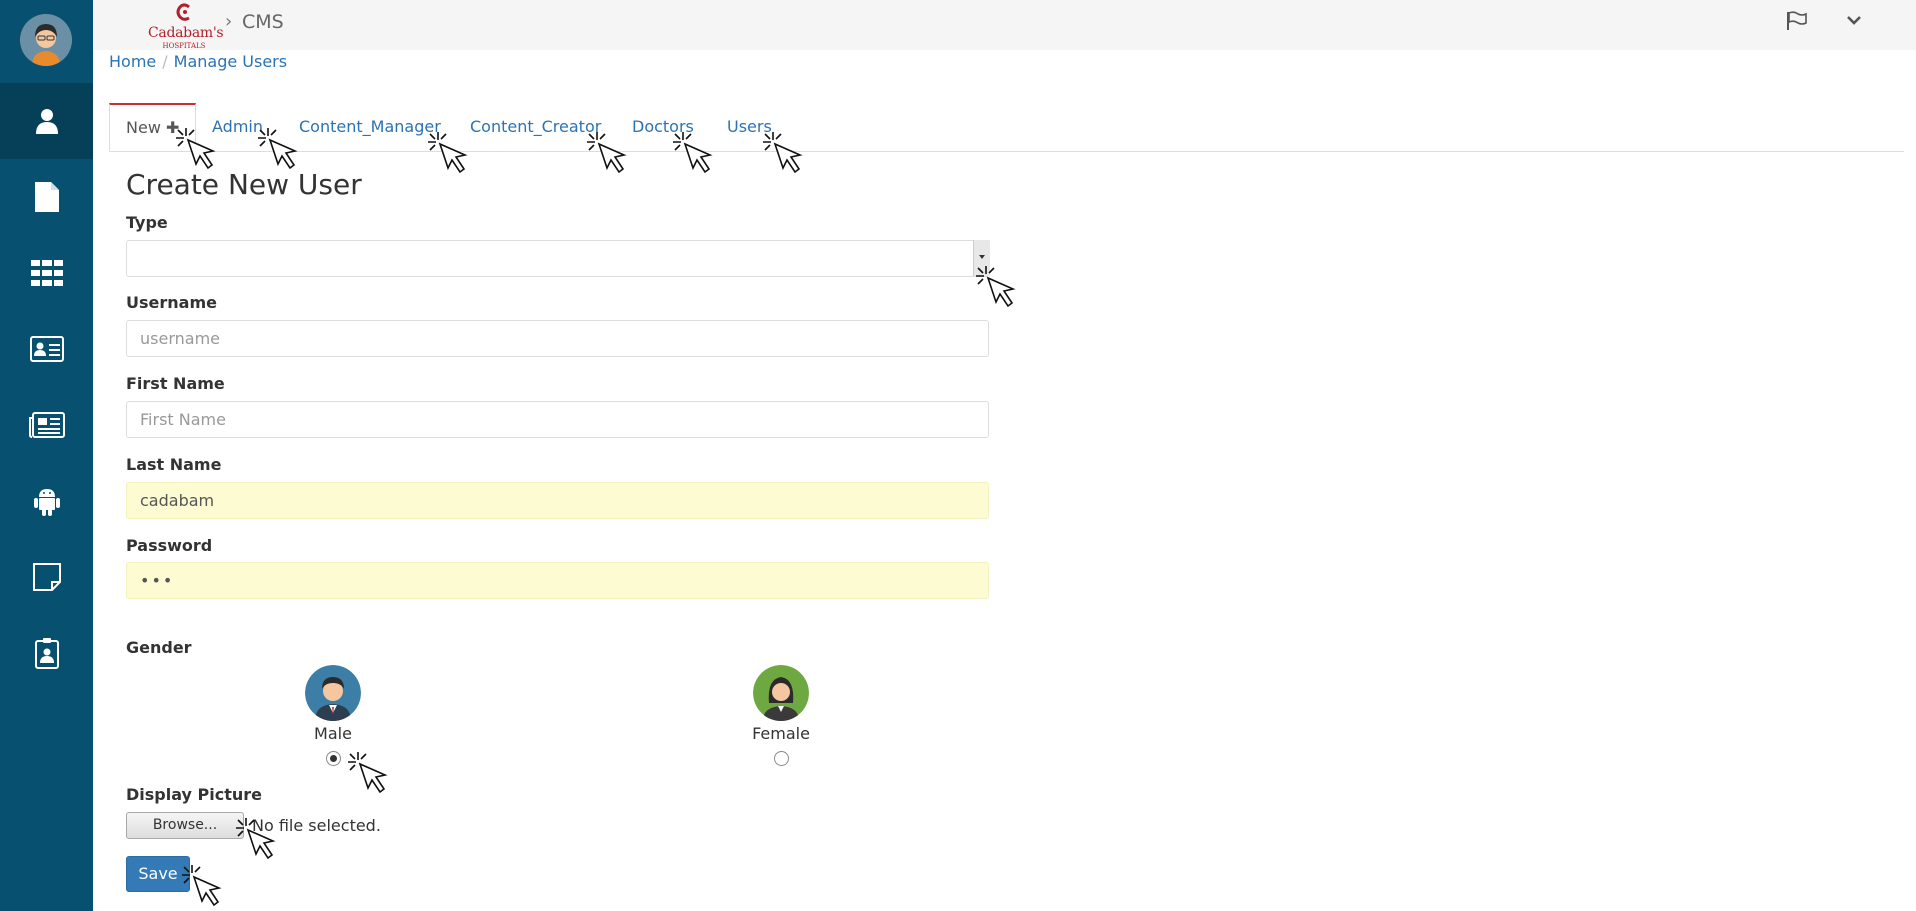 This screenshot has height=911, width=1916. Describe the element at coordinates (183, 12) in the screenshot. I see `logo-mark-icon` at that location.